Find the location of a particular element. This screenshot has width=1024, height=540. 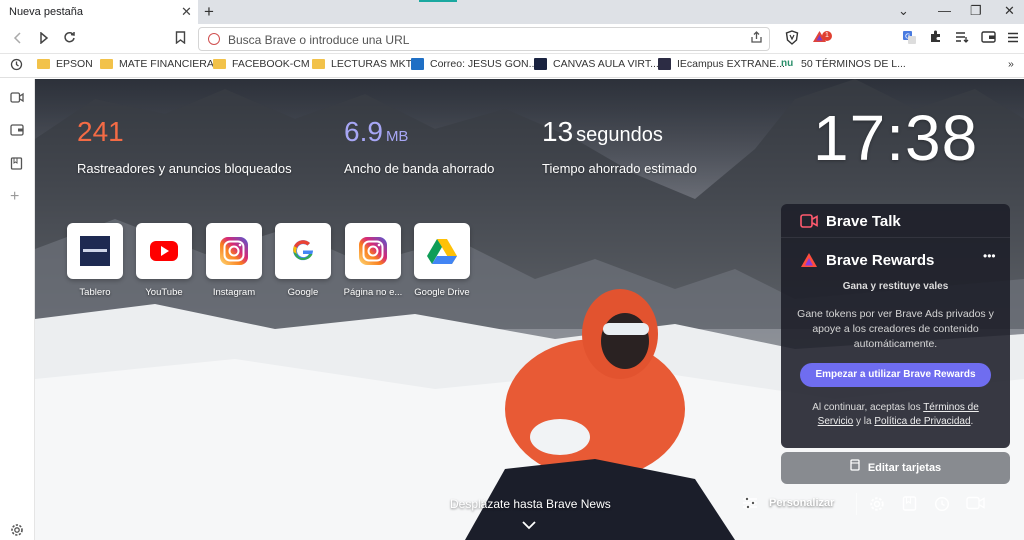

tab-drag-indicator is located at coordinates (438, 1).